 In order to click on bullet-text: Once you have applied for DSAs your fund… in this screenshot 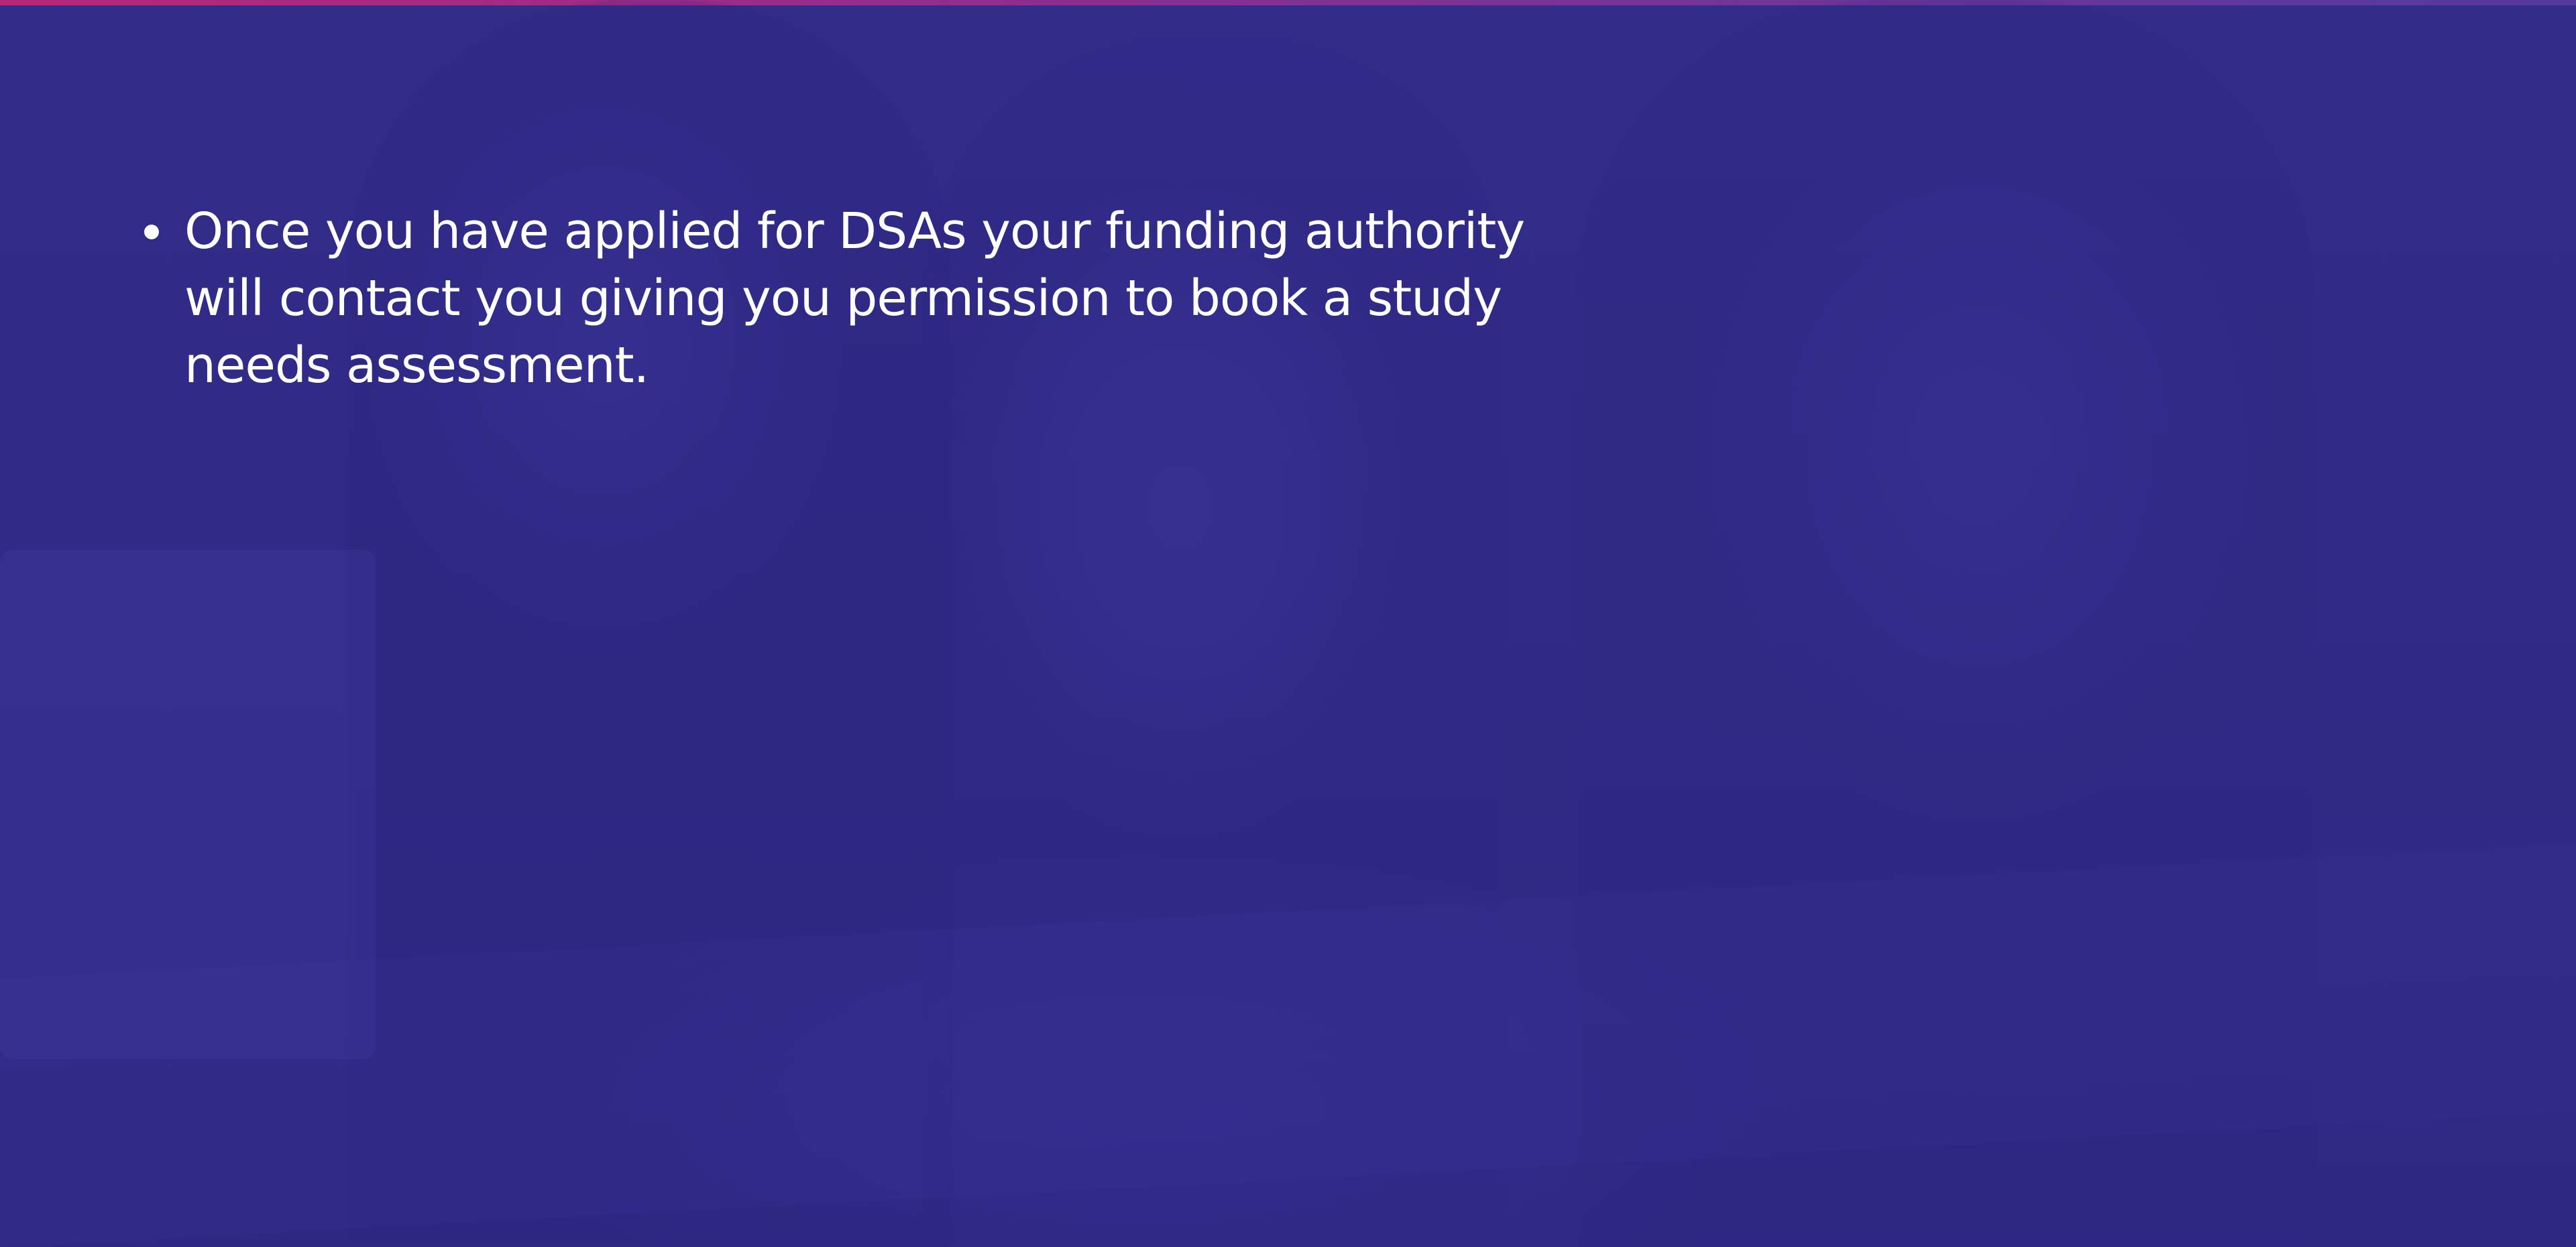, I will do `click(854, 298)`.